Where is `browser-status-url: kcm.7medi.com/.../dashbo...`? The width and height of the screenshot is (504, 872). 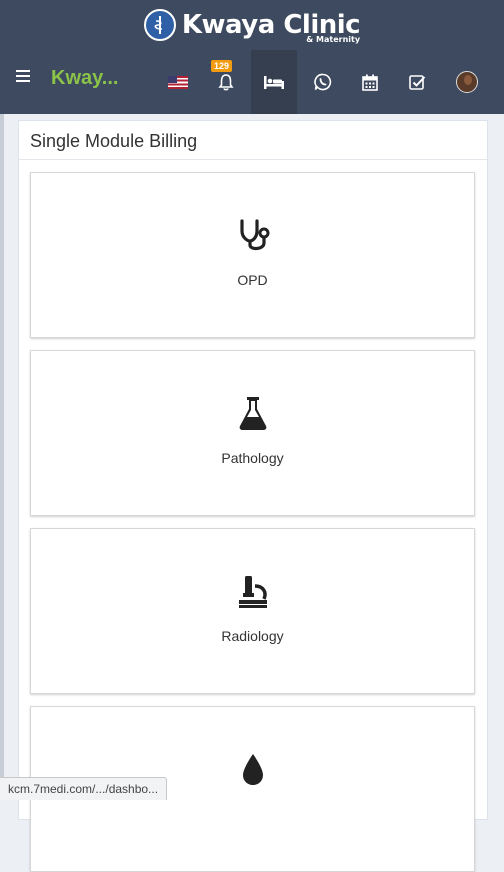
browser-status-url: kcm.7medi.com/.../dashbo... is located at coordinates (84, 788).